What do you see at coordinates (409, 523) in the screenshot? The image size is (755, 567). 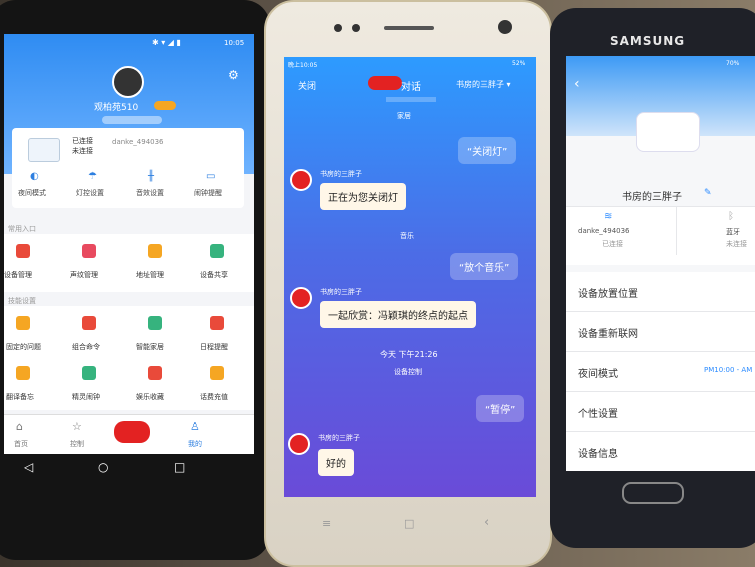 I see `home-key: □` at bounding box center [409, 523].